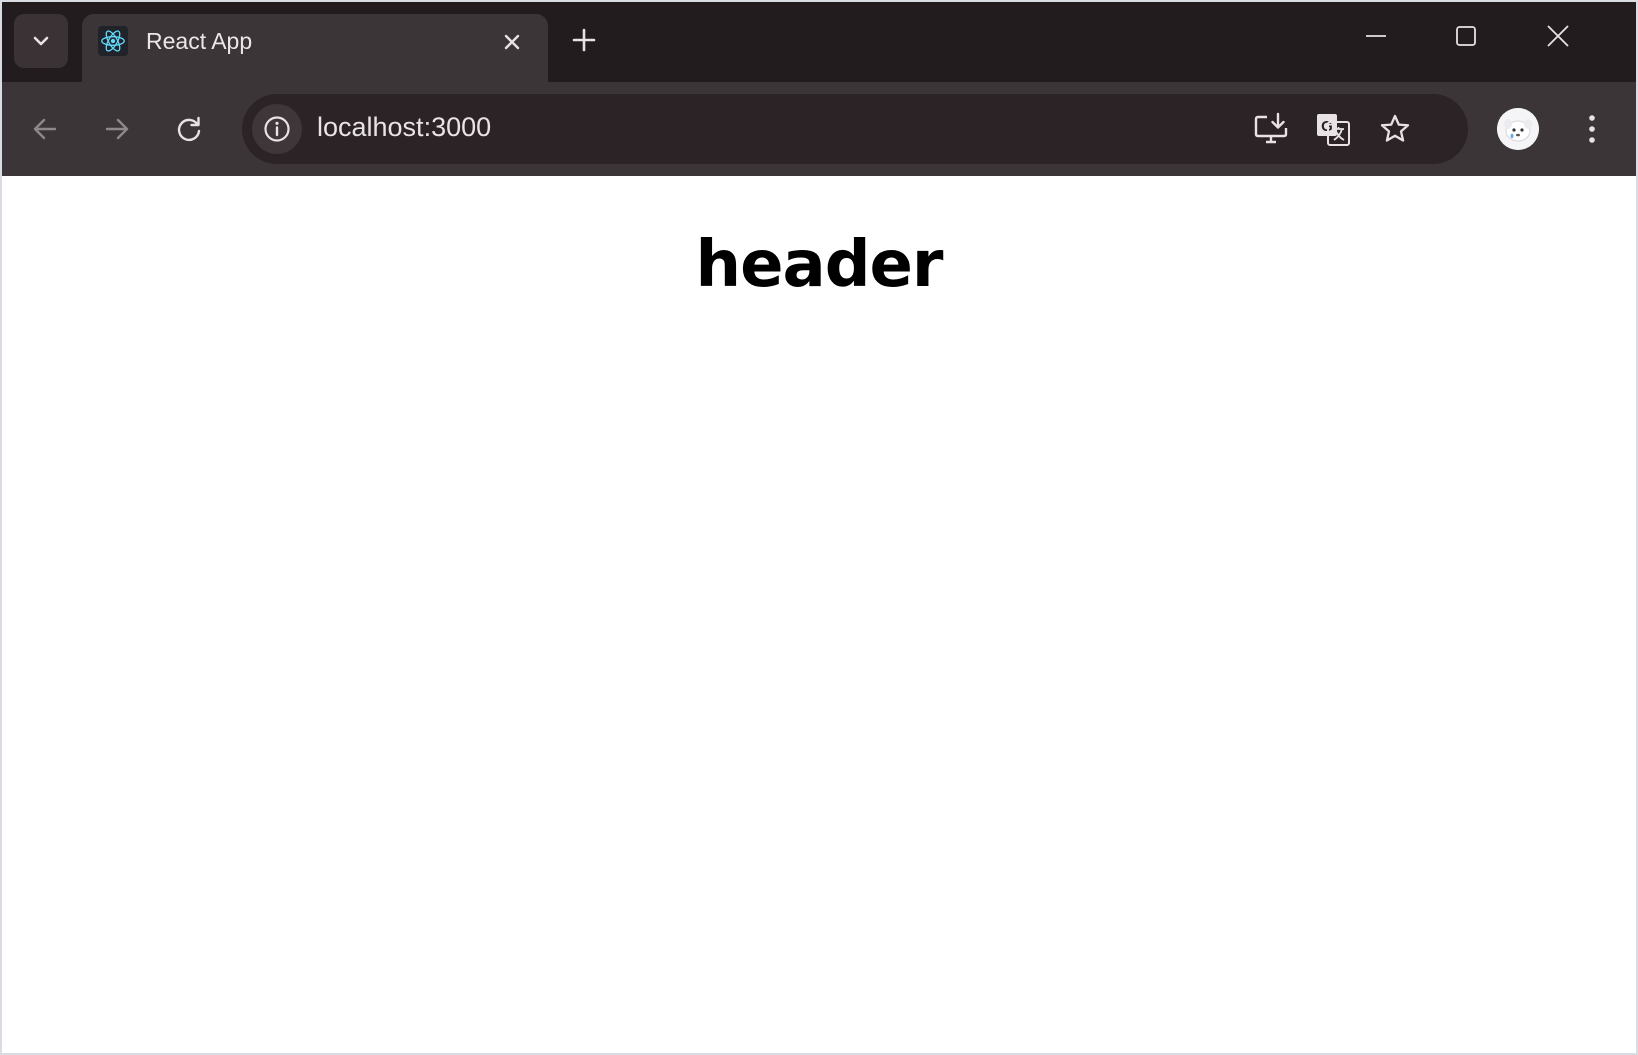  I want to click on chevron-down-icon, so click(41, 41).